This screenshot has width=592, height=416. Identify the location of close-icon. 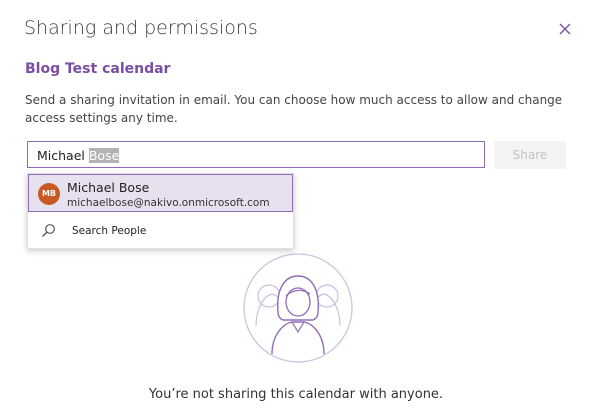
(565, 29).